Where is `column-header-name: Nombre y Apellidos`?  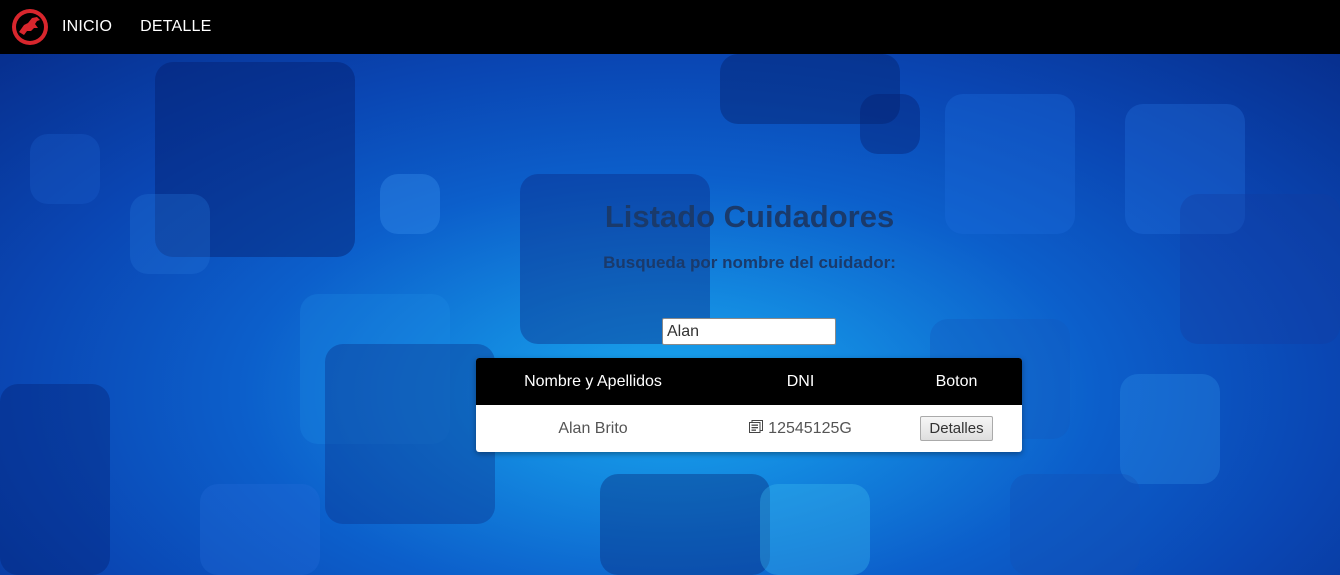 column-header-name: Nombre y Apellidos is located at coordinates (593, 381).